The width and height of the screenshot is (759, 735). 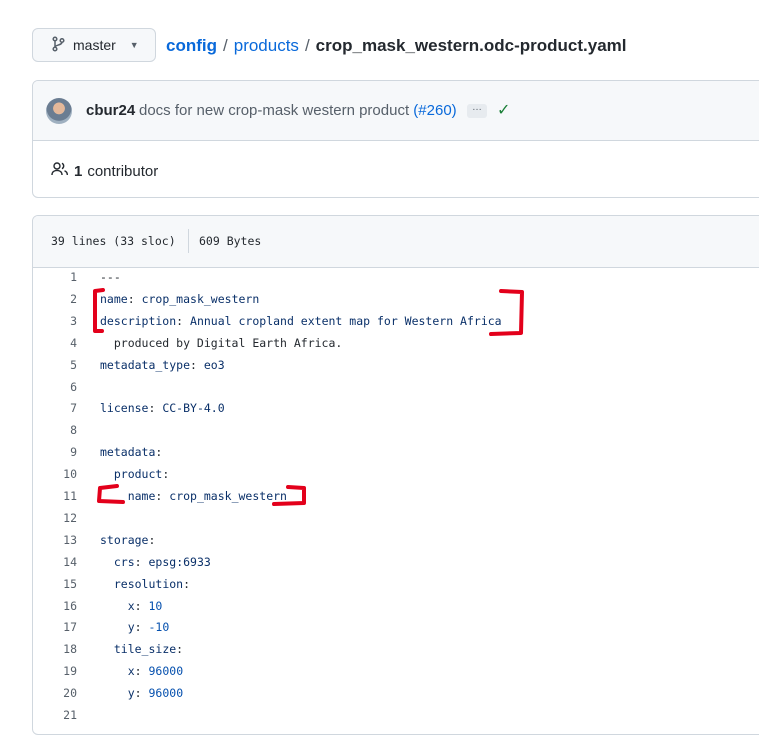 What do you see at coordinates (78, 171) in the screenshot?
I see `contributor-count: 1` at bounding box center [78, 171].